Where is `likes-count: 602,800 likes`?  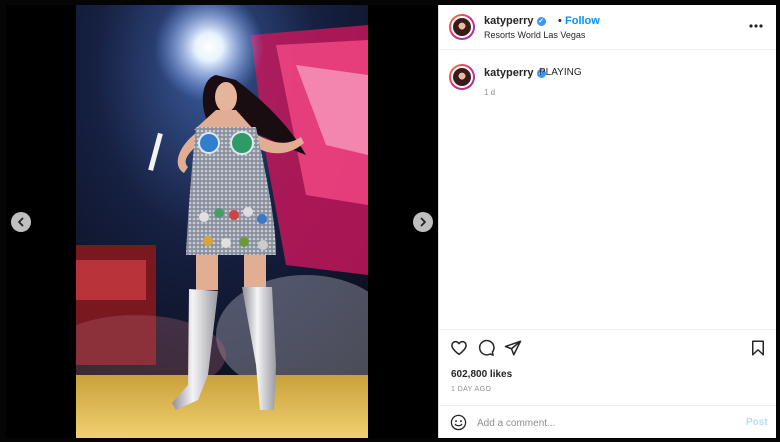 likes-count: 602,800 likes is located at coordinates (481, 374).